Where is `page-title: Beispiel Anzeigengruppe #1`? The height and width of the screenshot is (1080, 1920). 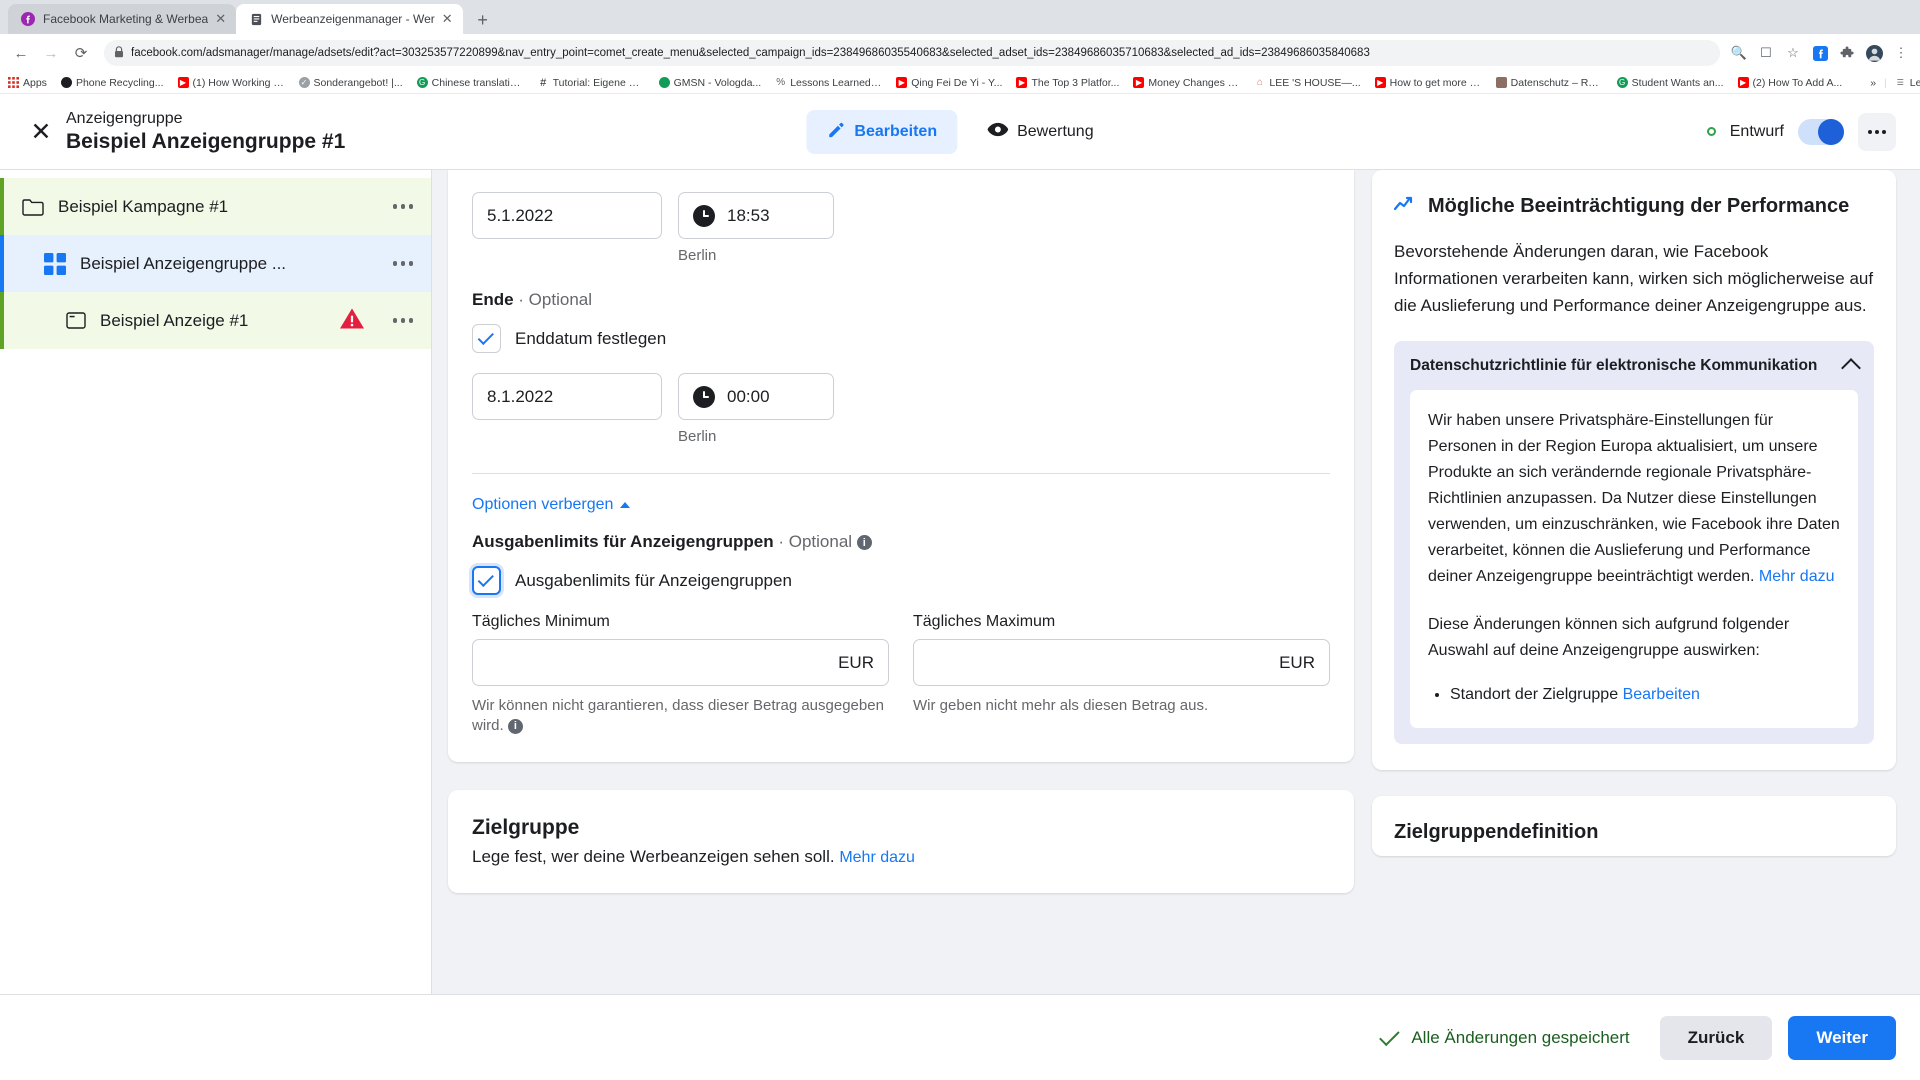 page-title: Beispiel Anzeigengruppe #1 is located at coordinates (206, 141).